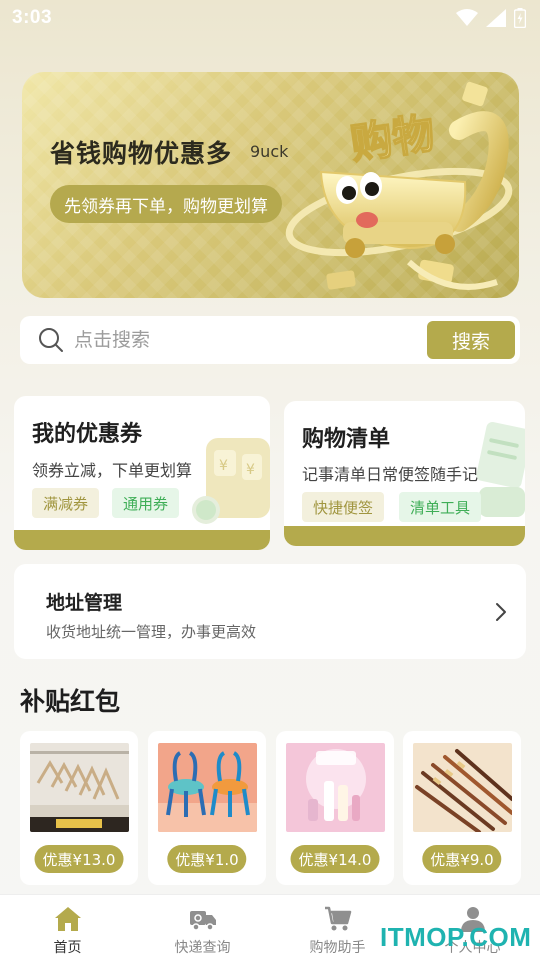 The height and width of the screenshot is (960, 540). I want to click on home-icon, so click(67, 919).